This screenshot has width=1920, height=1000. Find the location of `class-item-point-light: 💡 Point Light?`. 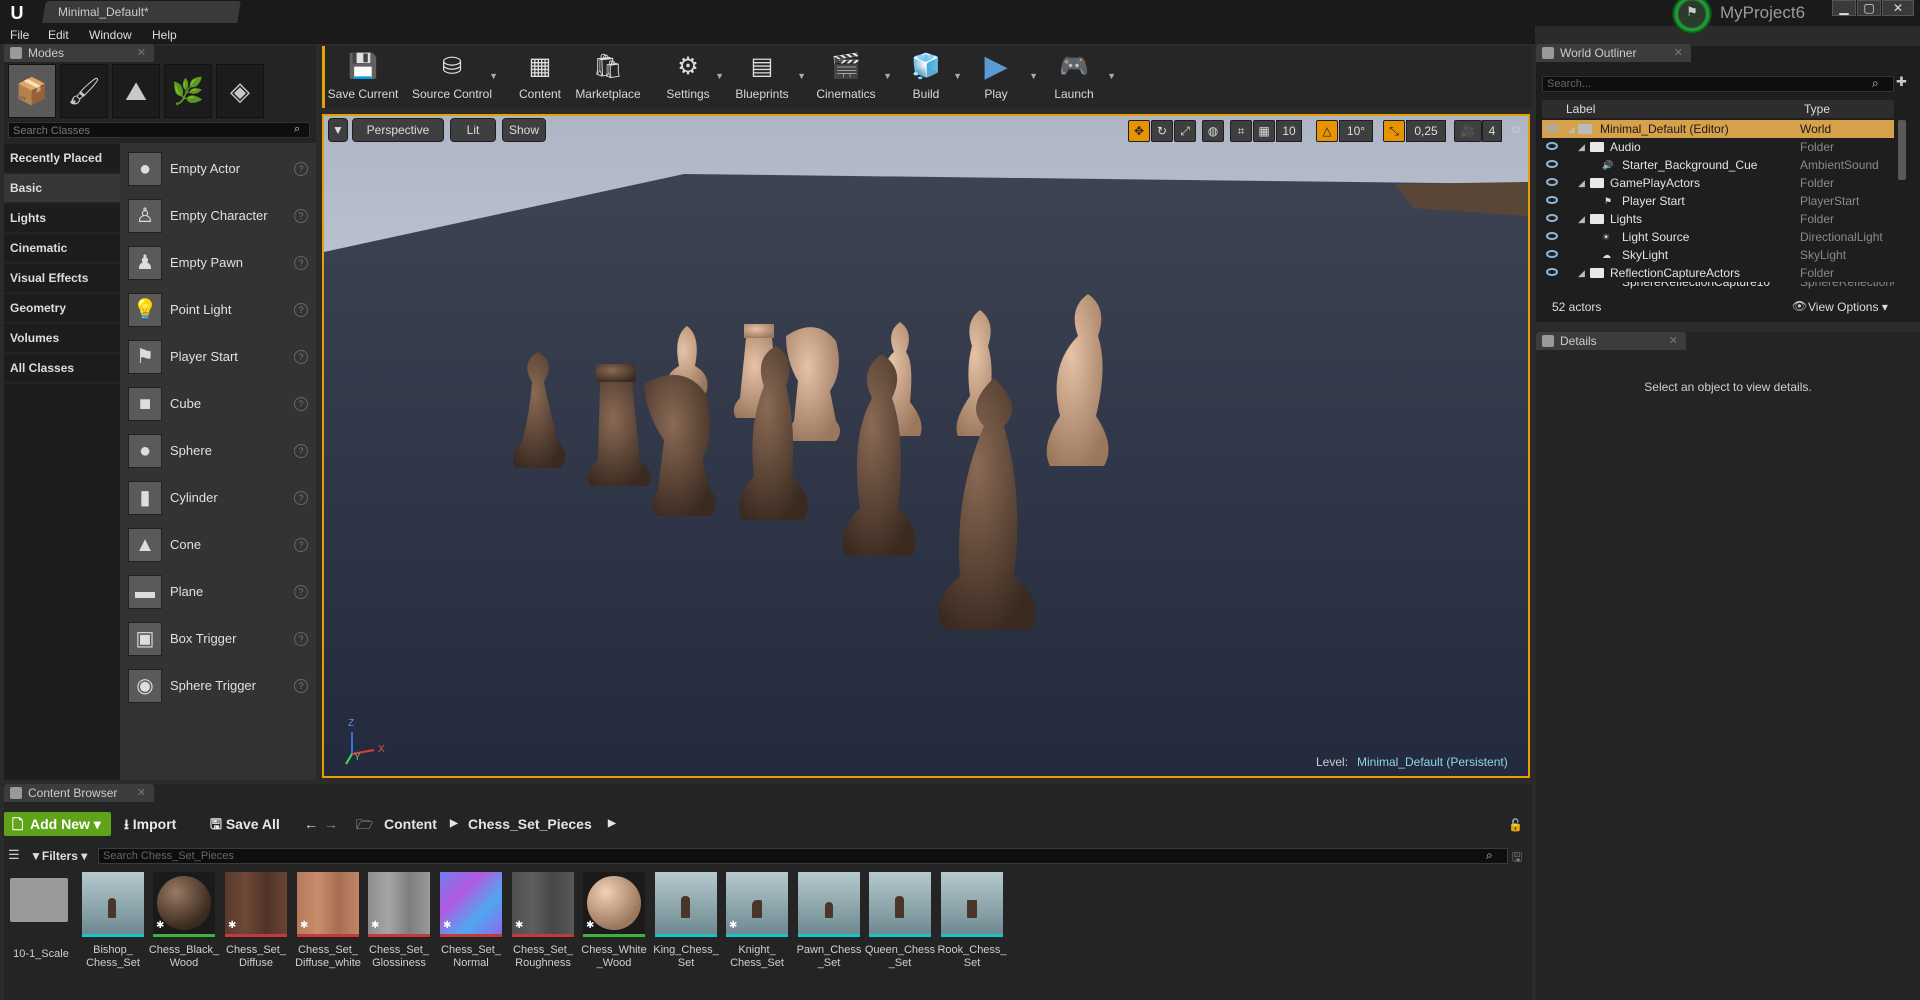

class-item-point-light: 💡 Point Light? is located at coordinates (218, 310).